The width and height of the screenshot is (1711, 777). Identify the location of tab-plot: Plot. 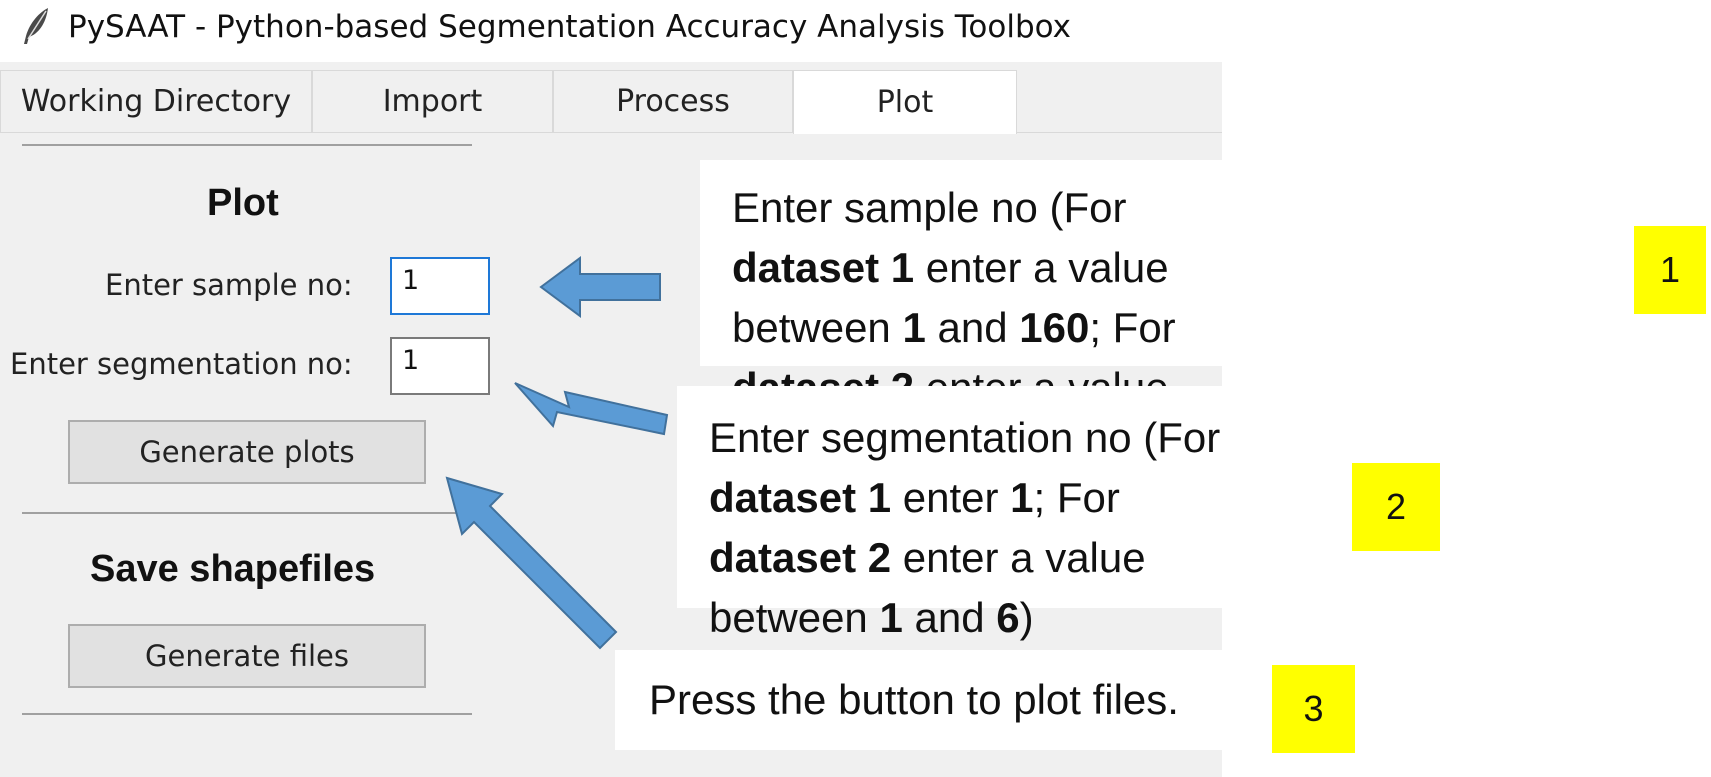
(905, 102).